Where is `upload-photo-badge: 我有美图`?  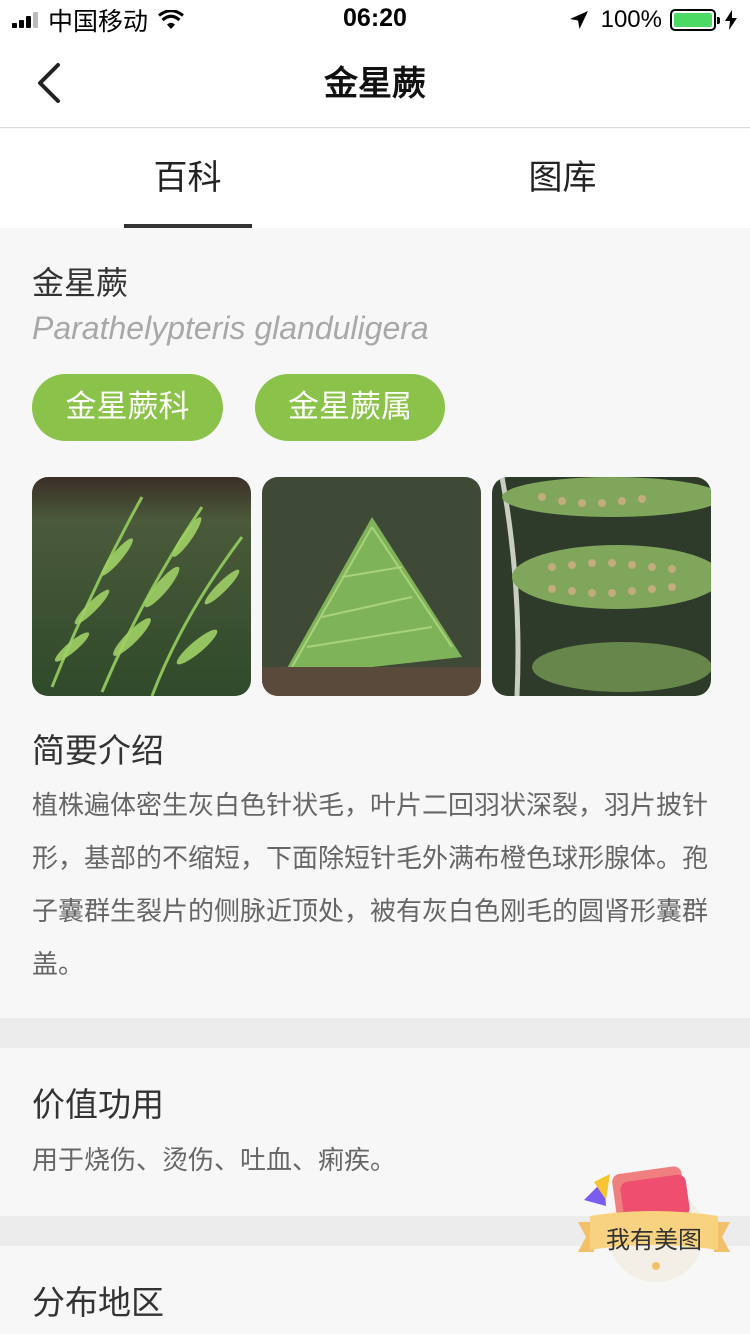 upload-photo-badge: 我有美图 is located at coordinates (654, 1223).